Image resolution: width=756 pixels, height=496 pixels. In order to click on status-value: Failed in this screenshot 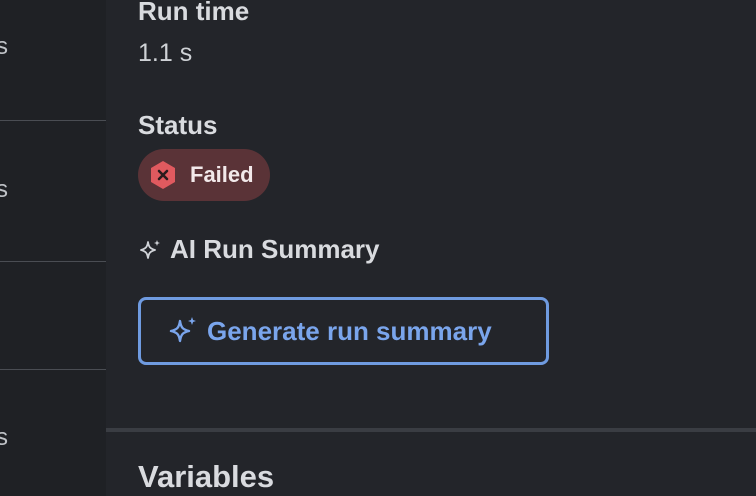, I will do `click(222, 174)`.